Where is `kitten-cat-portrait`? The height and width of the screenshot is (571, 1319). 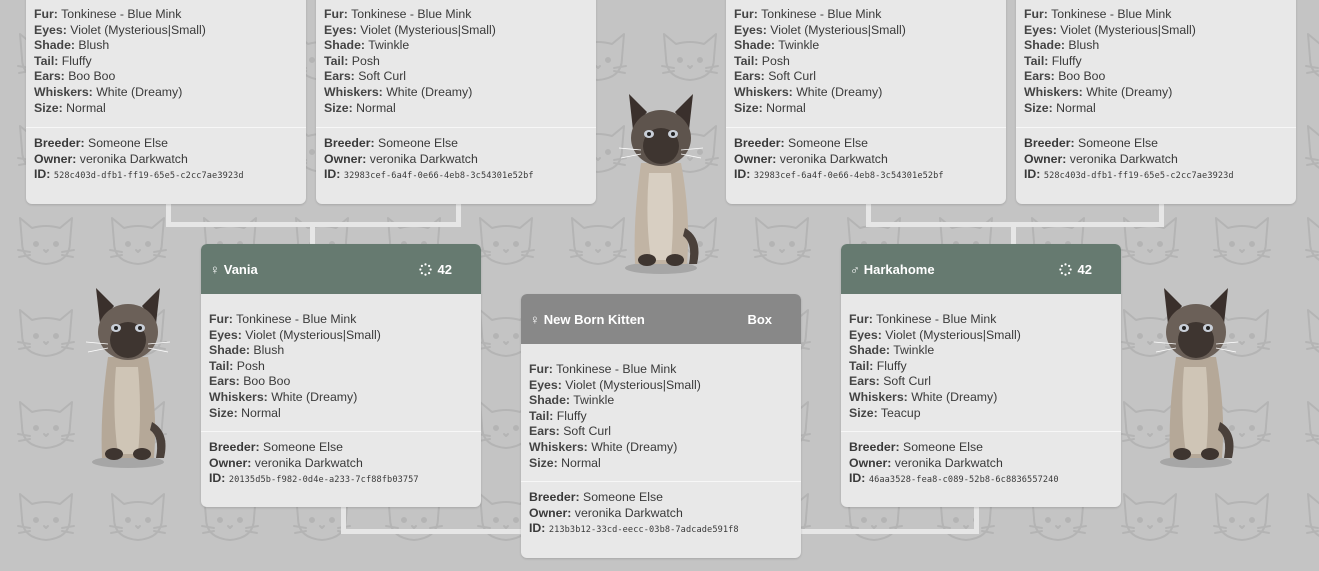
kitten-cat-portrait is located at coordinates (661, 183).